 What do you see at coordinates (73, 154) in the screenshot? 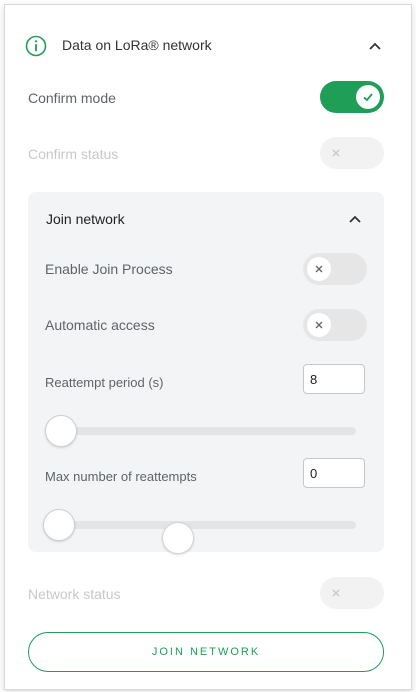
I see `confirm-status-label: Confirm status` at bounding box center [73, 154].